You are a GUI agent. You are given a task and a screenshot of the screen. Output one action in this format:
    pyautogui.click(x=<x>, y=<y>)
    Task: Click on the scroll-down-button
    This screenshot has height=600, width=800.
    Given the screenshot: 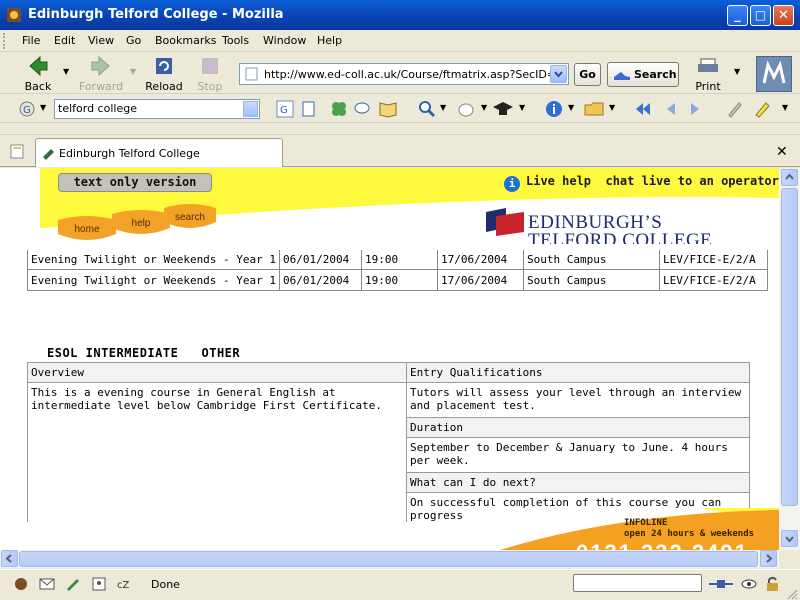 What is the action you would take?
    pyautogui.click(x=789, y=538)
    